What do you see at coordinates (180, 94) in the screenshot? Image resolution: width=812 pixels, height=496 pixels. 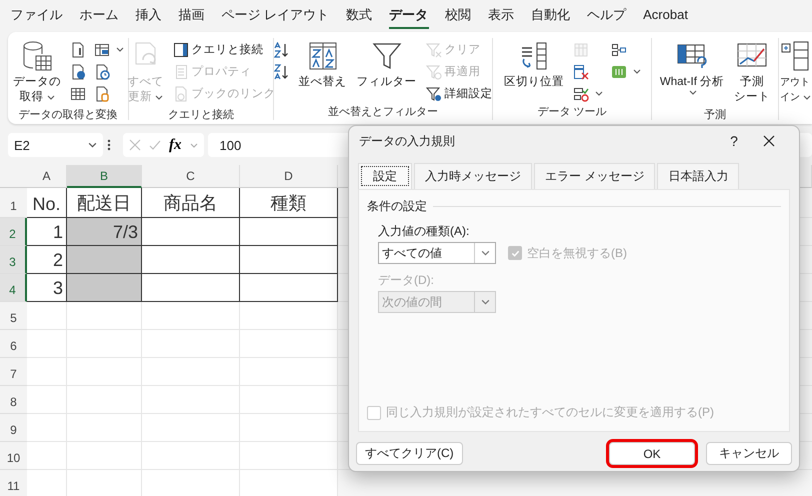 I see `link-document-icon` at bounding box center [180, 94].